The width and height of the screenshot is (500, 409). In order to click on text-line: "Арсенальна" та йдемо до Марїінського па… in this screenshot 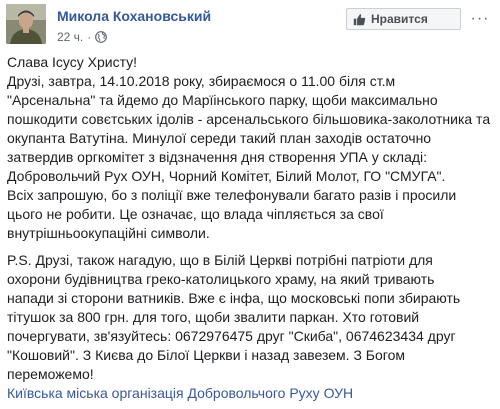, I will do `click(222, 100)`.